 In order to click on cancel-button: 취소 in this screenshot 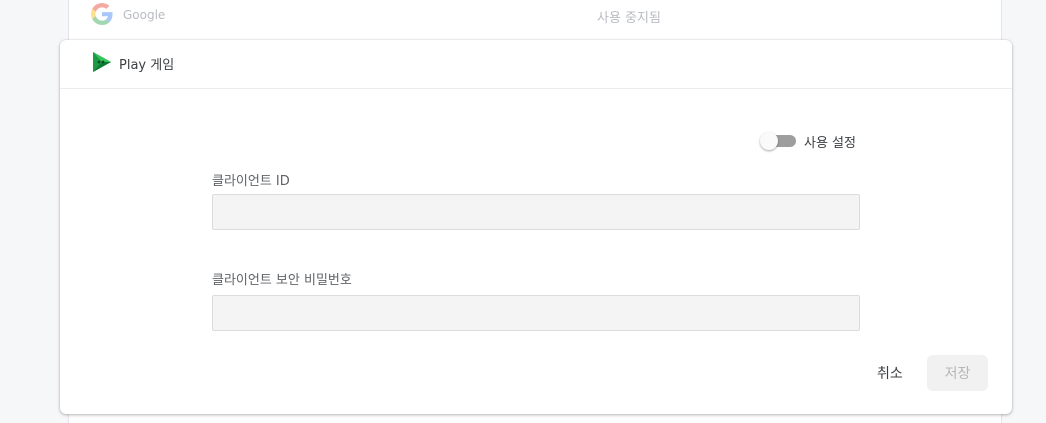, I will do `click(890, 373)`.